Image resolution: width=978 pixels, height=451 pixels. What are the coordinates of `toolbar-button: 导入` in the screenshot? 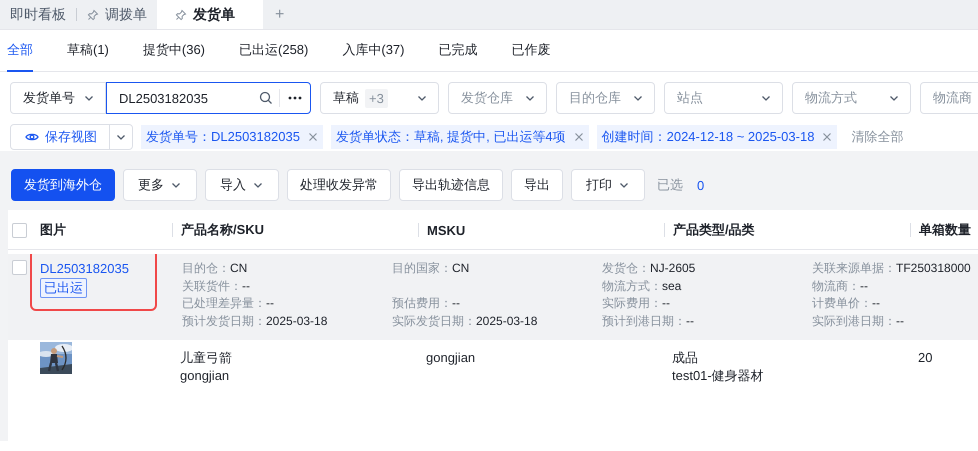 It's located at (242, 185).